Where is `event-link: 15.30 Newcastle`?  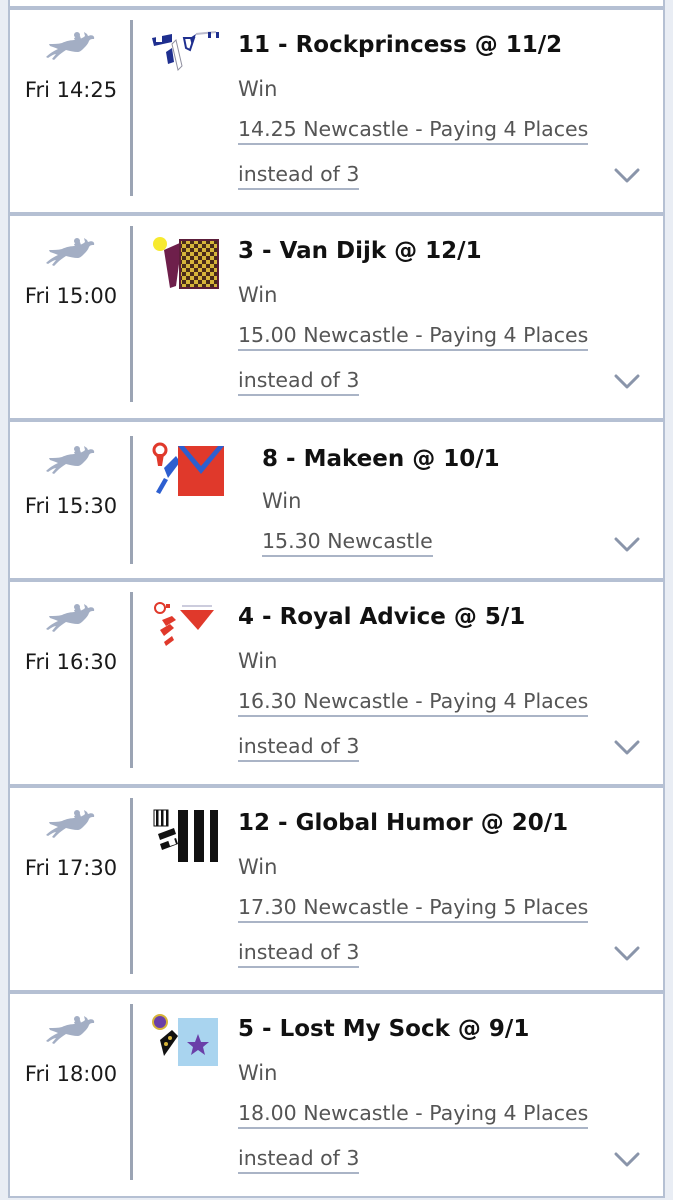 event-link: 15.30 Newcastle is located at coordinates (347, 542).